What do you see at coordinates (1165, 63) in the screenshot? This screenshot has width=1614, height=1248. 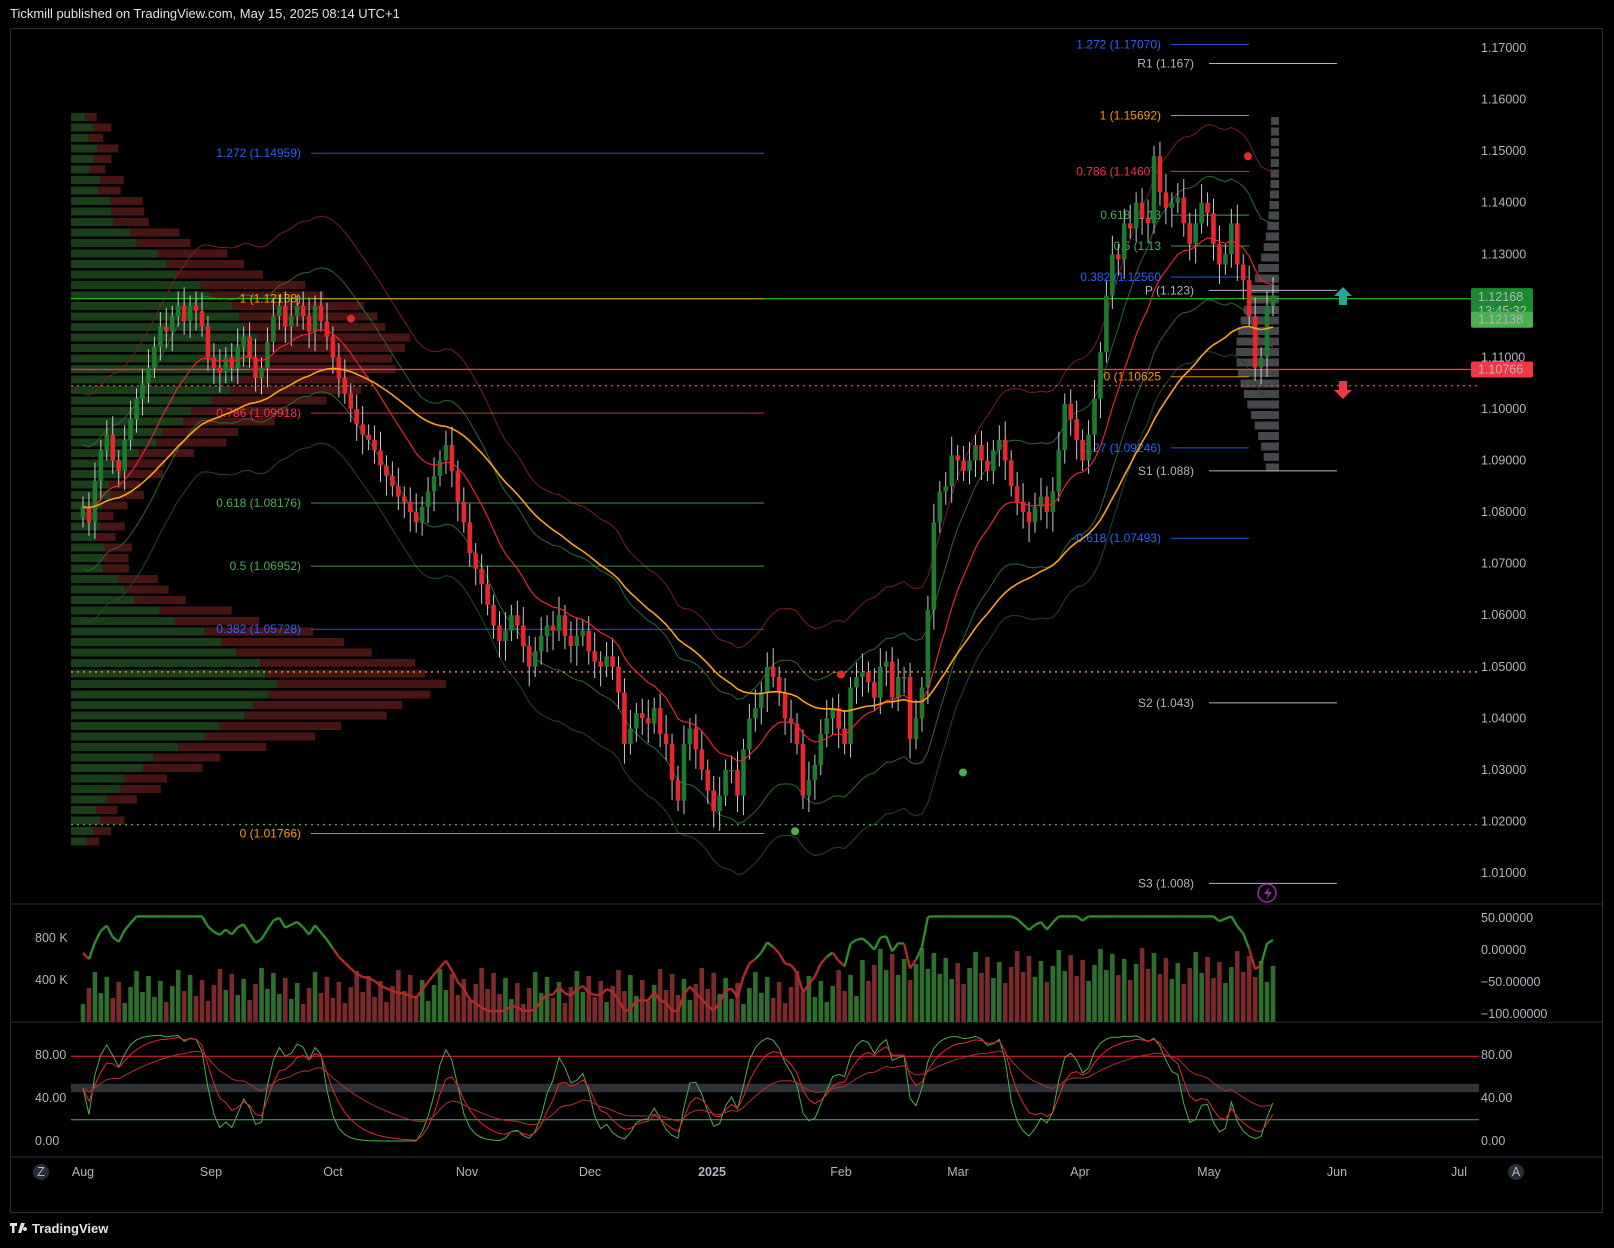 I see `pivot-label: R1 (1.167)` at bounding box center [1165, 63].